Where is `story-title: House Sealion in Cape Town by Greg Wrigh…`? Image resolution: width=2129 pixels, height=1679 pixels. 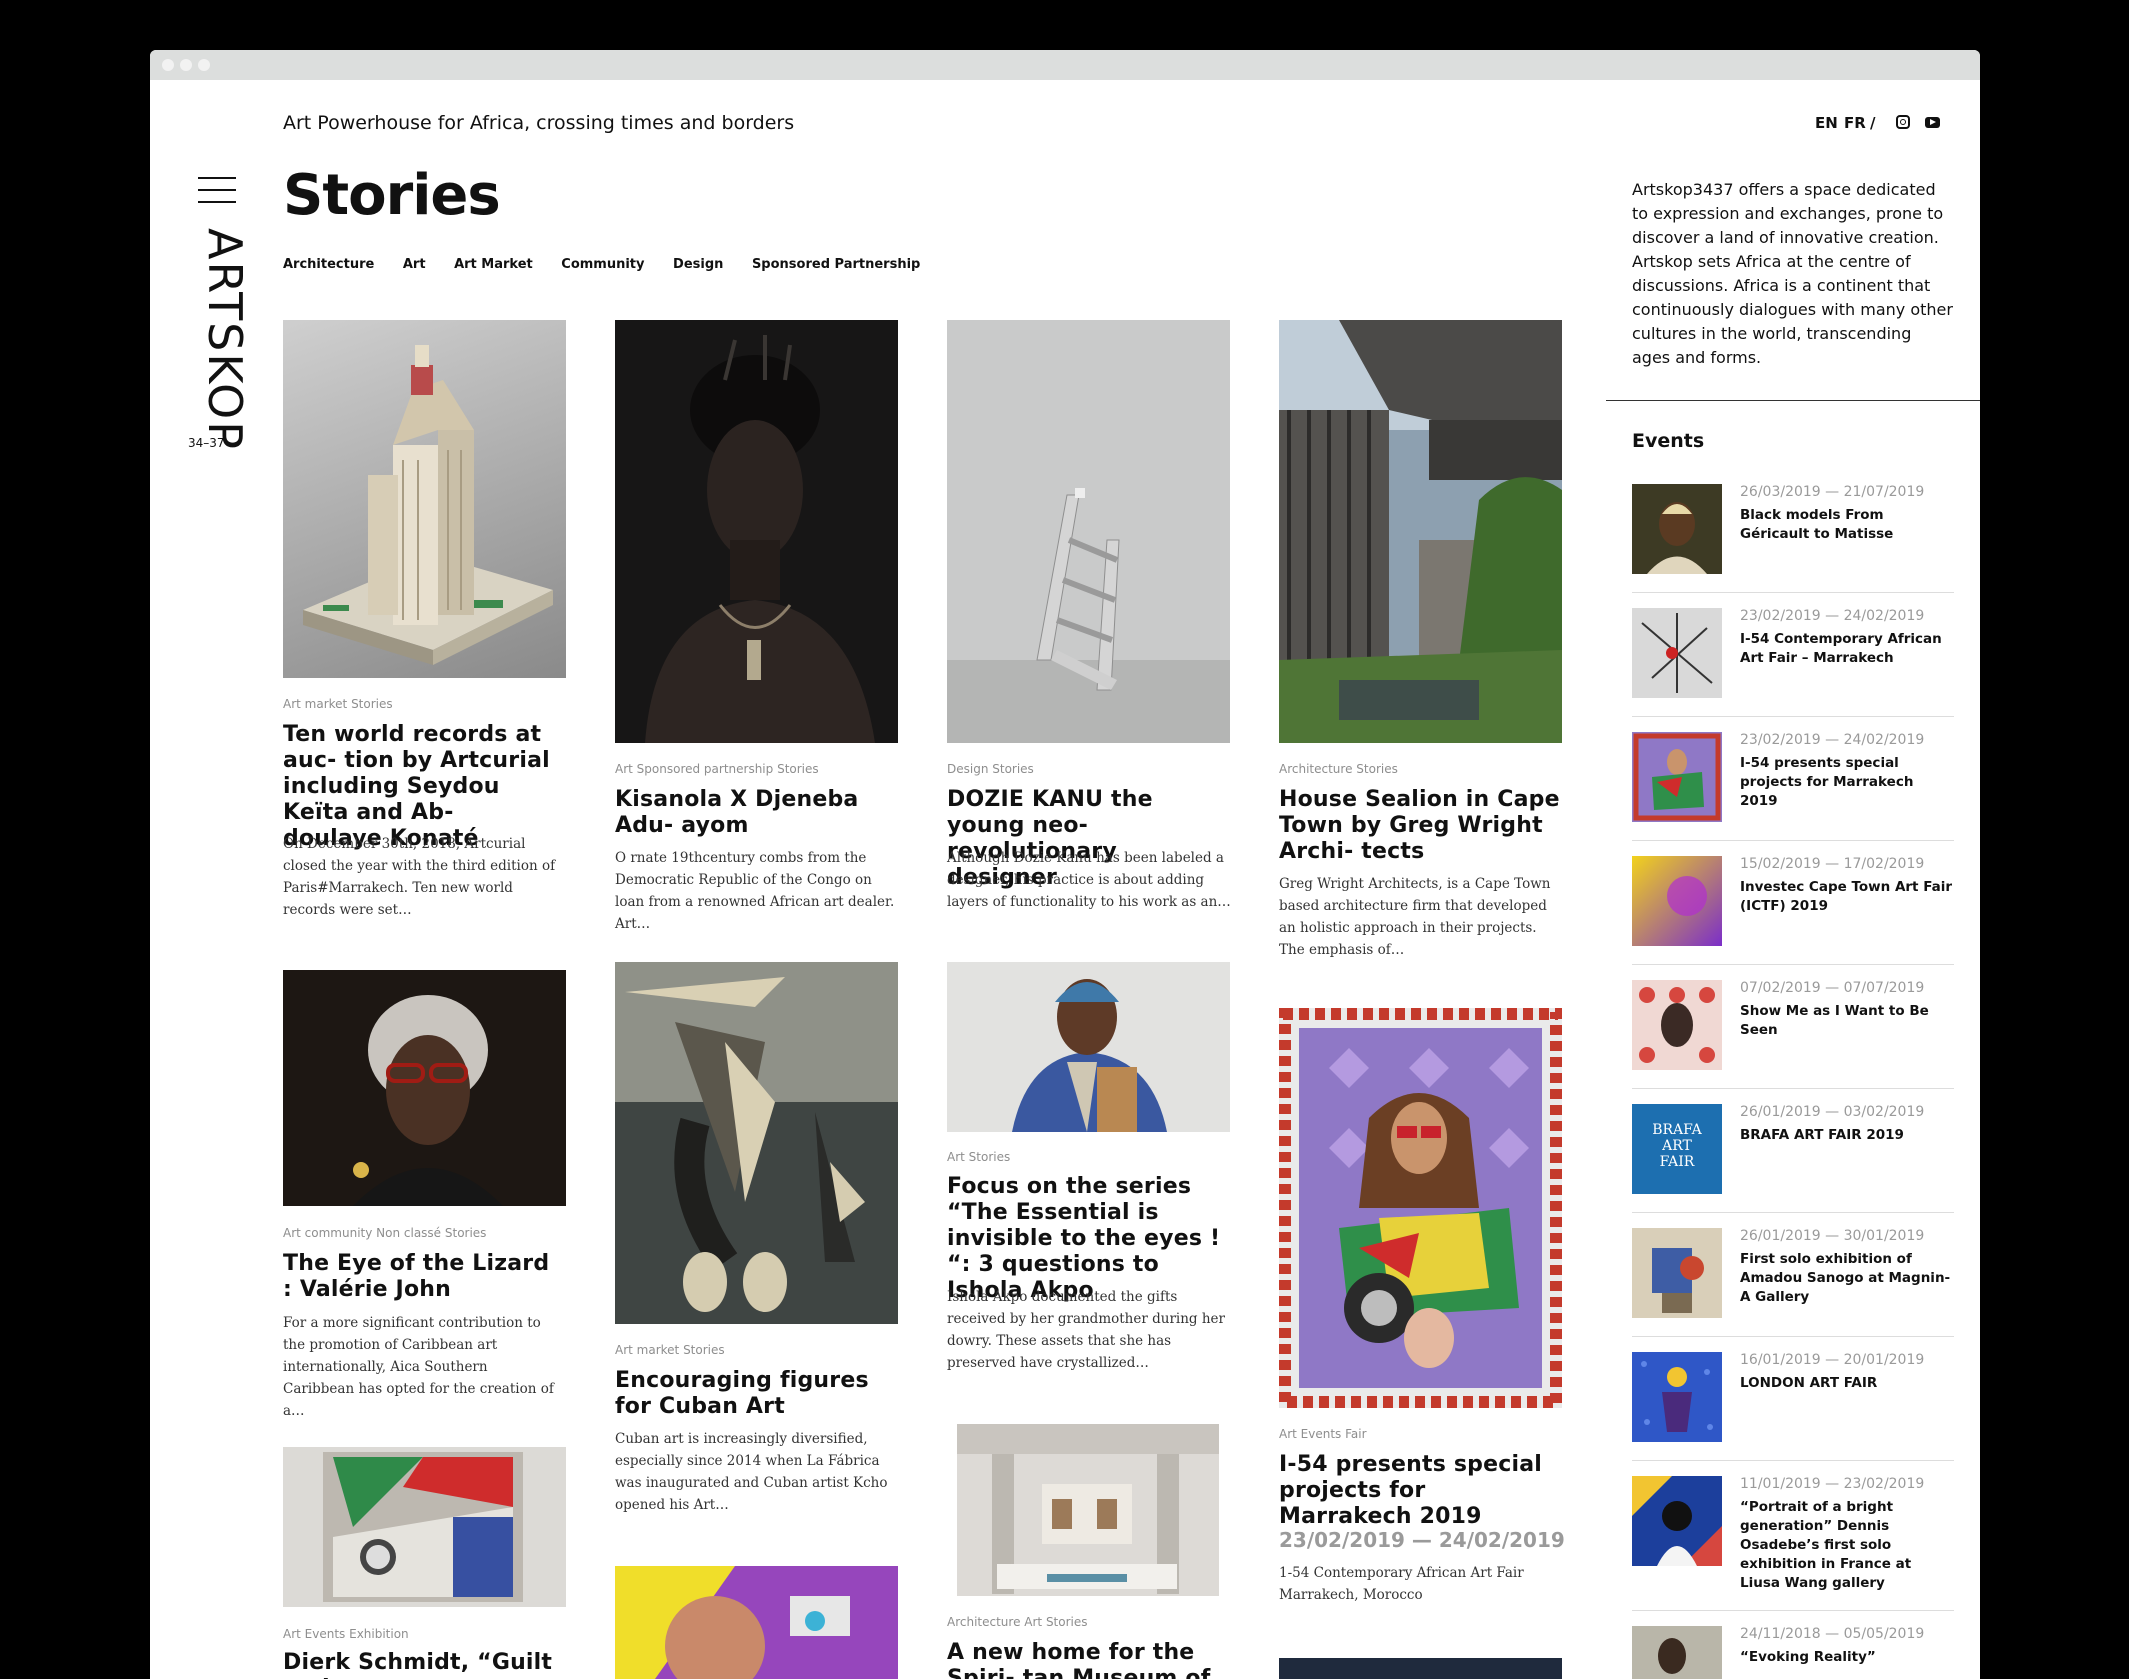
story-title: House Sealion in Cape Town by Greg Wrigh… is located at coordinates (1421, 826).